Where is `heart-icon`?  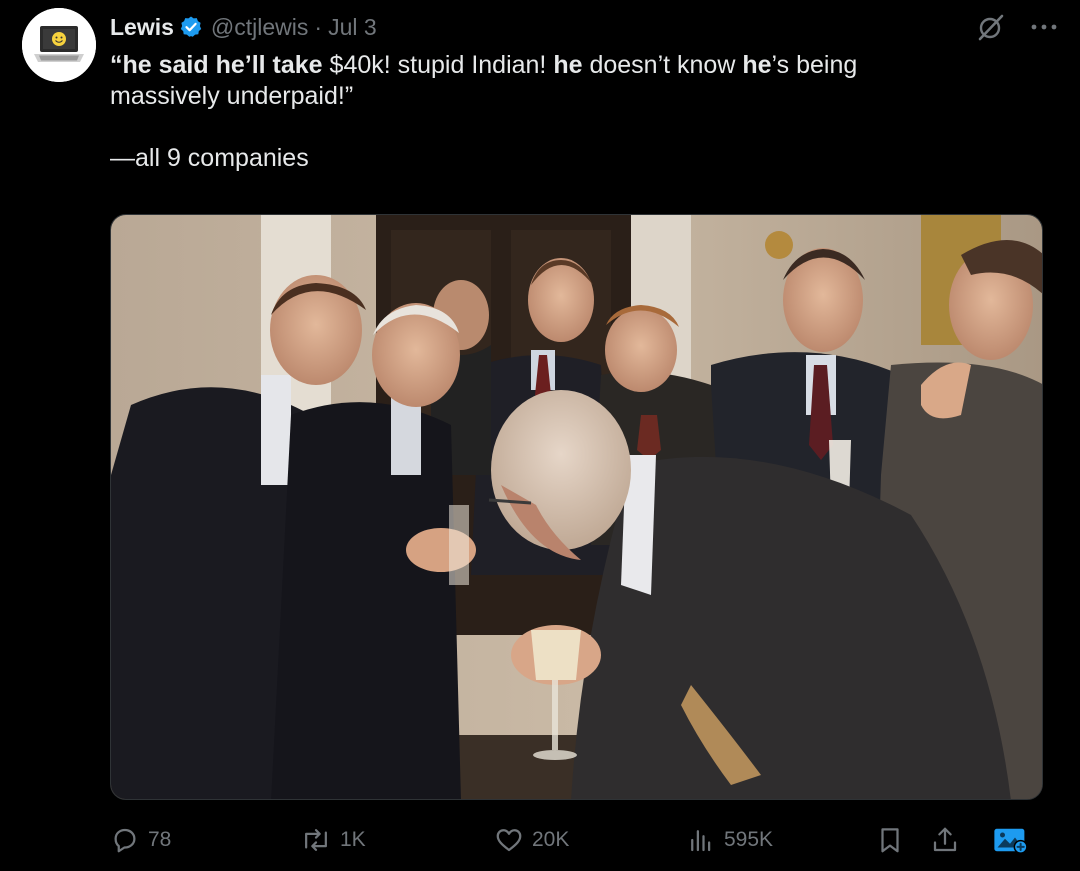 heart-icon is located at coordinates (509, 840).